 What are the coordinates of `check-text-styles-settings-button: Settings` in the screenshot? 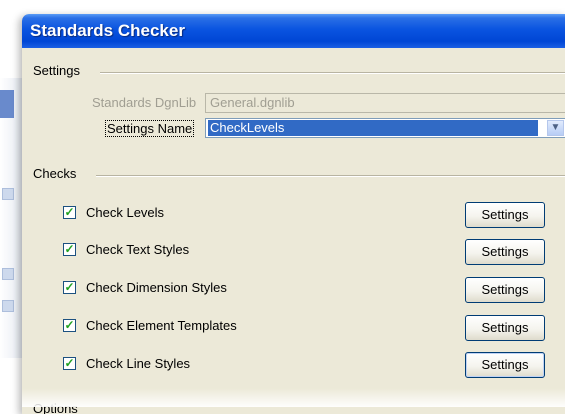 It's located at (505, 252).